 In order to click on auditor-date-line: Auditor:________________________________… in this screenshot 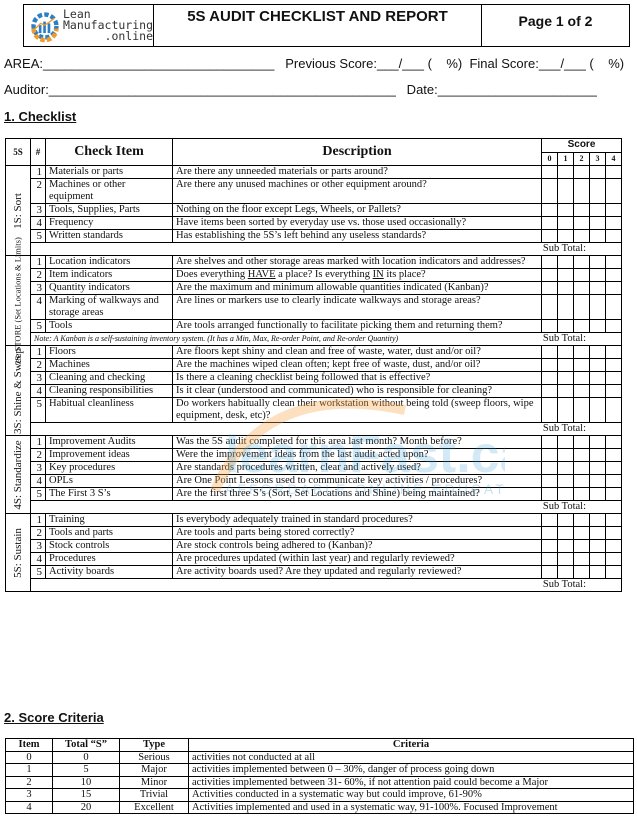, I will do `click(300, 89)`.